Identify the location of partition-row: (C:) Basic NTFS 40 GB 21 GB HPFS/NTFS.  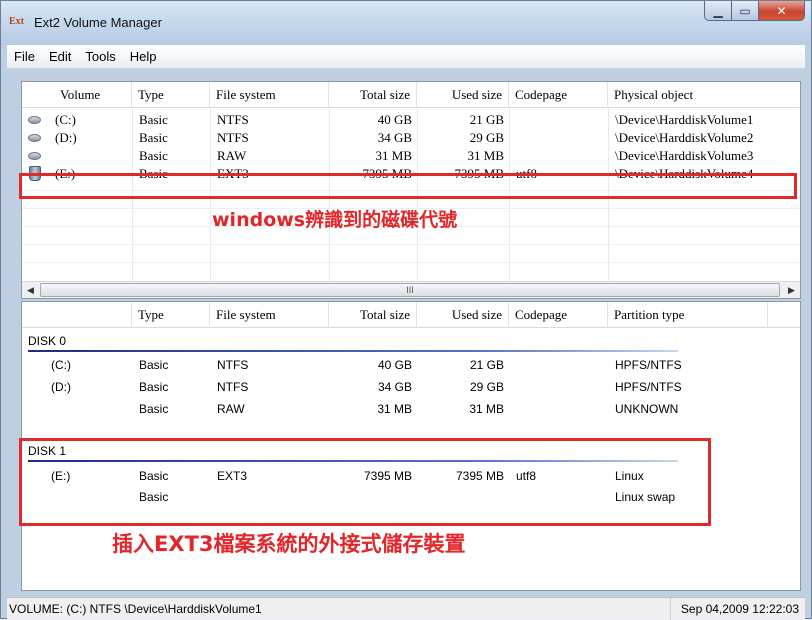
(411, 365).